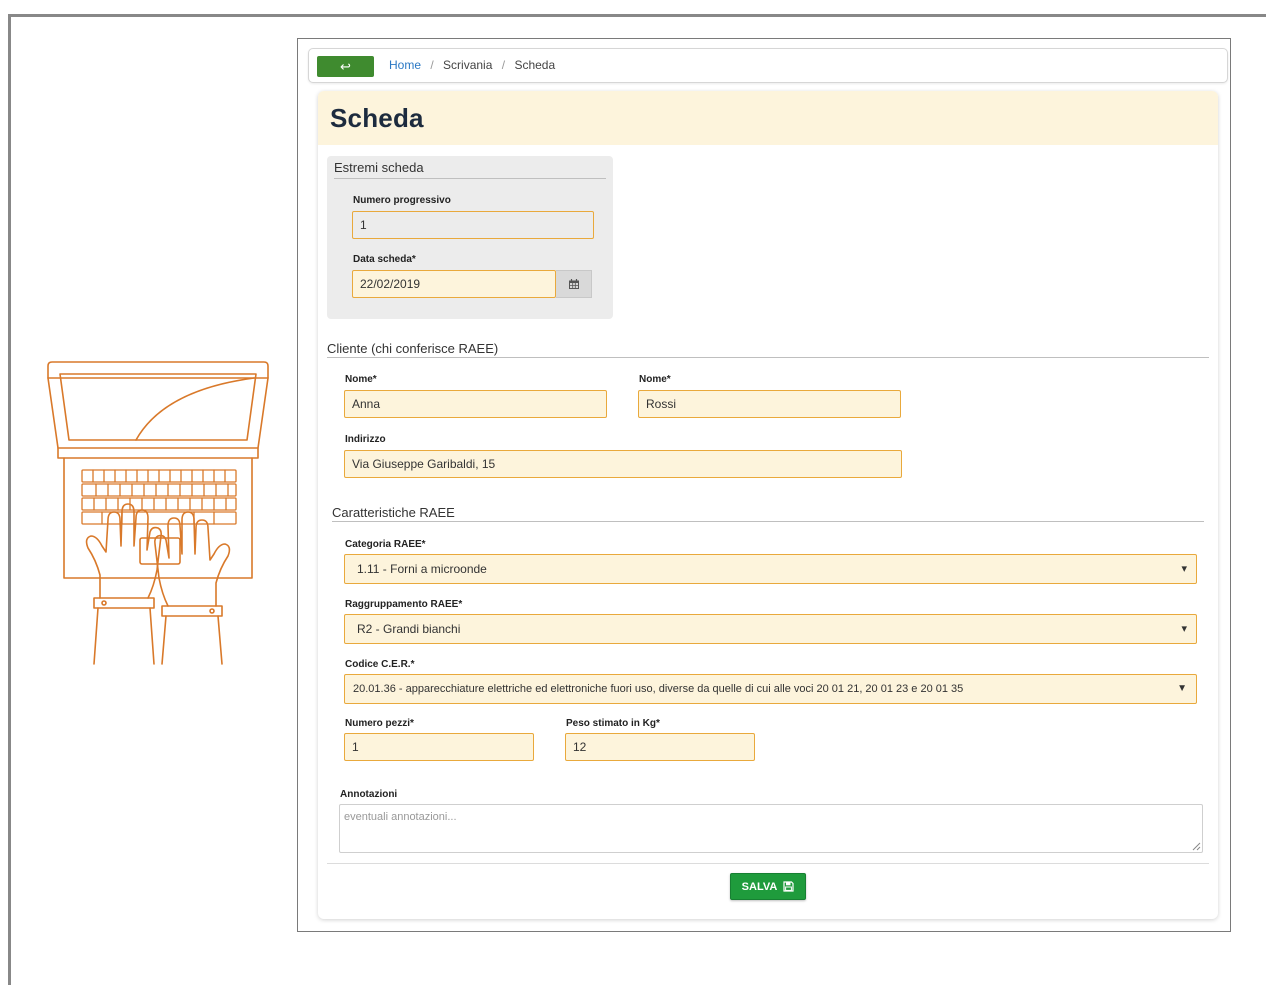  What do you see at coordinates (384, 259) in the screenshot?
I see `data-scheda-label: Data scheda*` at bounding box center [384, 259].